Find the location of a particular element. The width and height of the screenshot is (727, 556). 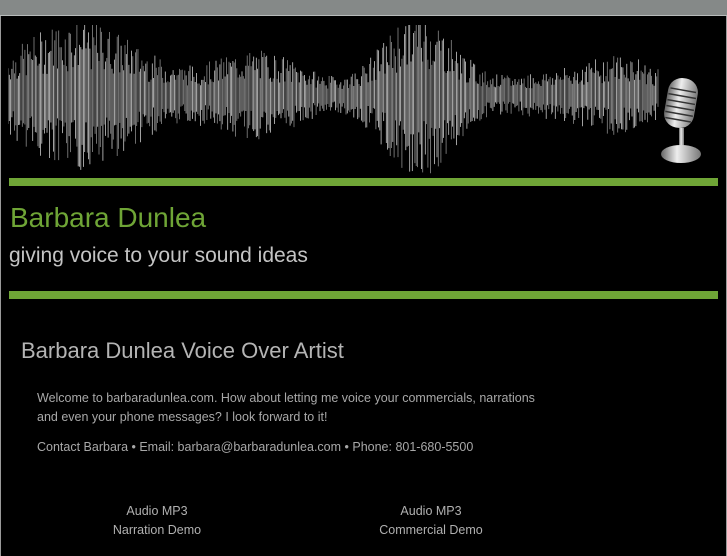

narration-demo: Audio MP3 Narration Demo is located at coordinates (157, 521).